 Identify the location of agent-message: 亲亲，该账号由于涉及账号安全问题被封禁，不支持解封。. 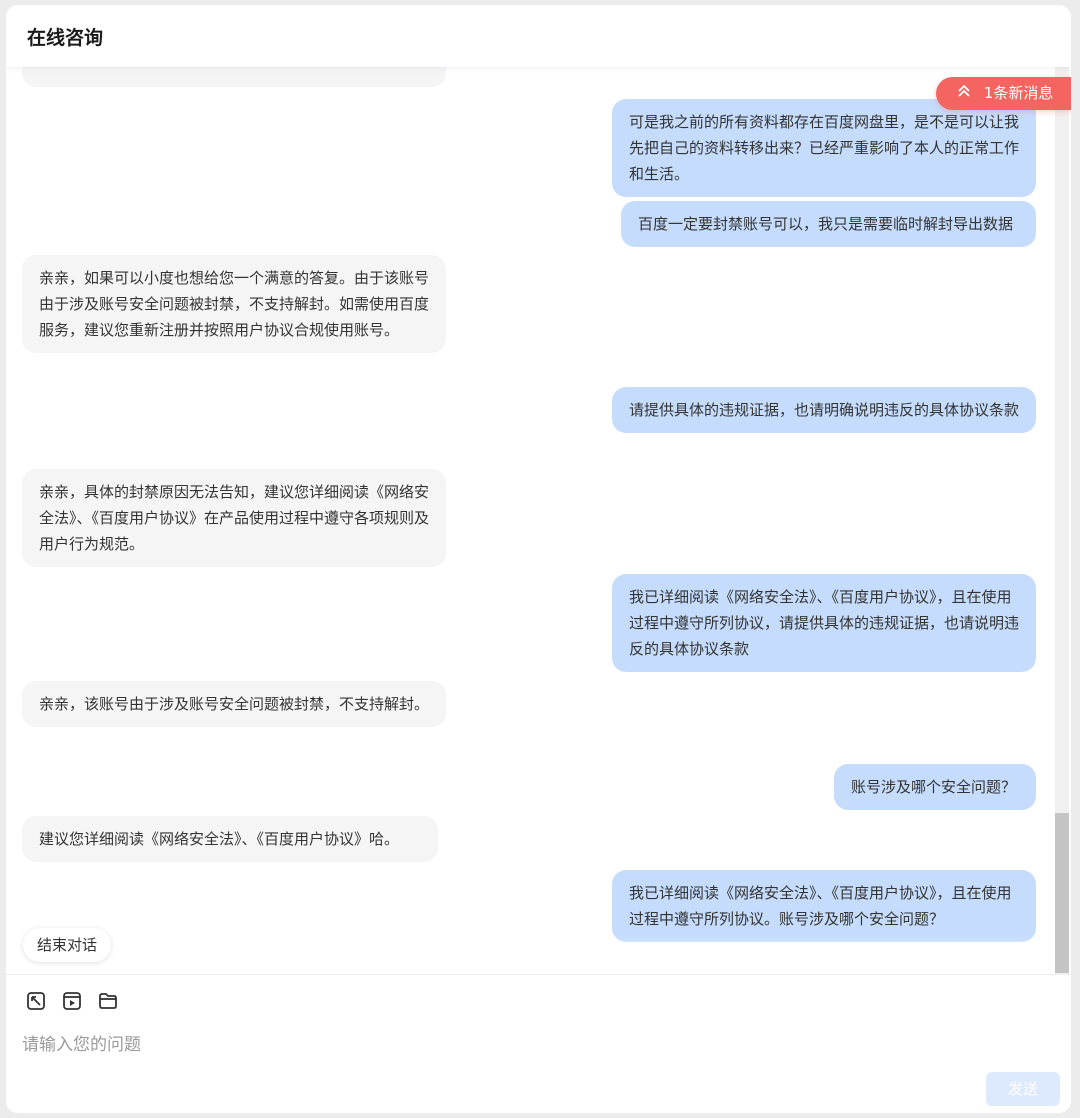
(234, 704).